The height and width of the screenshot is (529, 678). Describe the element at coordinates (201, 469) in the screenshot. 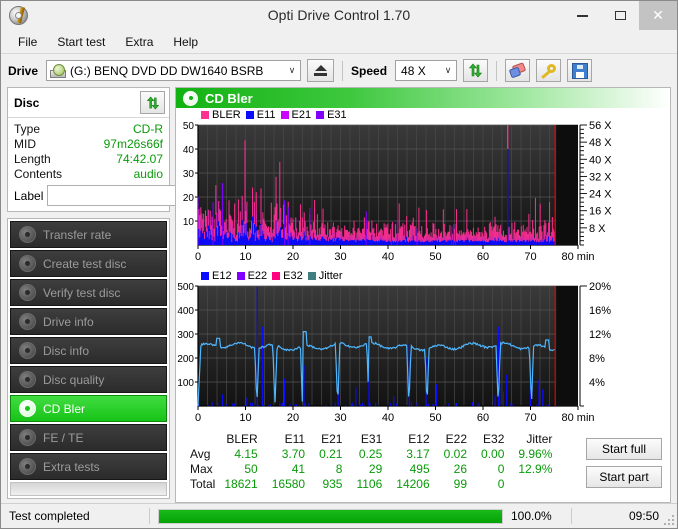

I see `row-label-max: Max` at that location.